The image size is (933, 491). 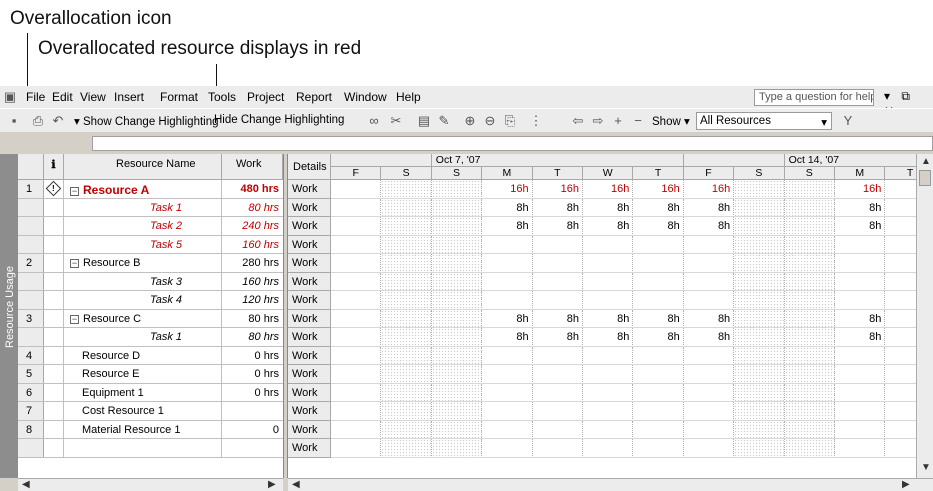 I want to click on collapse-icon: −, so click(x=74, y=319).